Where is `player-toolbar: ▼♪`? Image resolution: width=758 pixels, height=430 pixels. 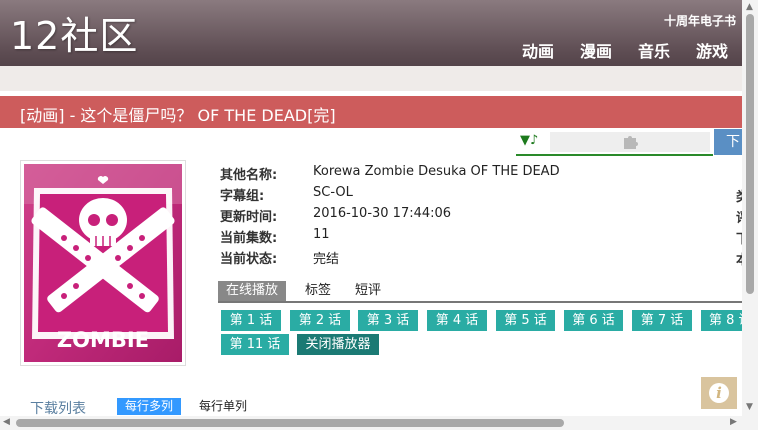 player-toolbar: ▼♪ is located at coordinates (614, 143).